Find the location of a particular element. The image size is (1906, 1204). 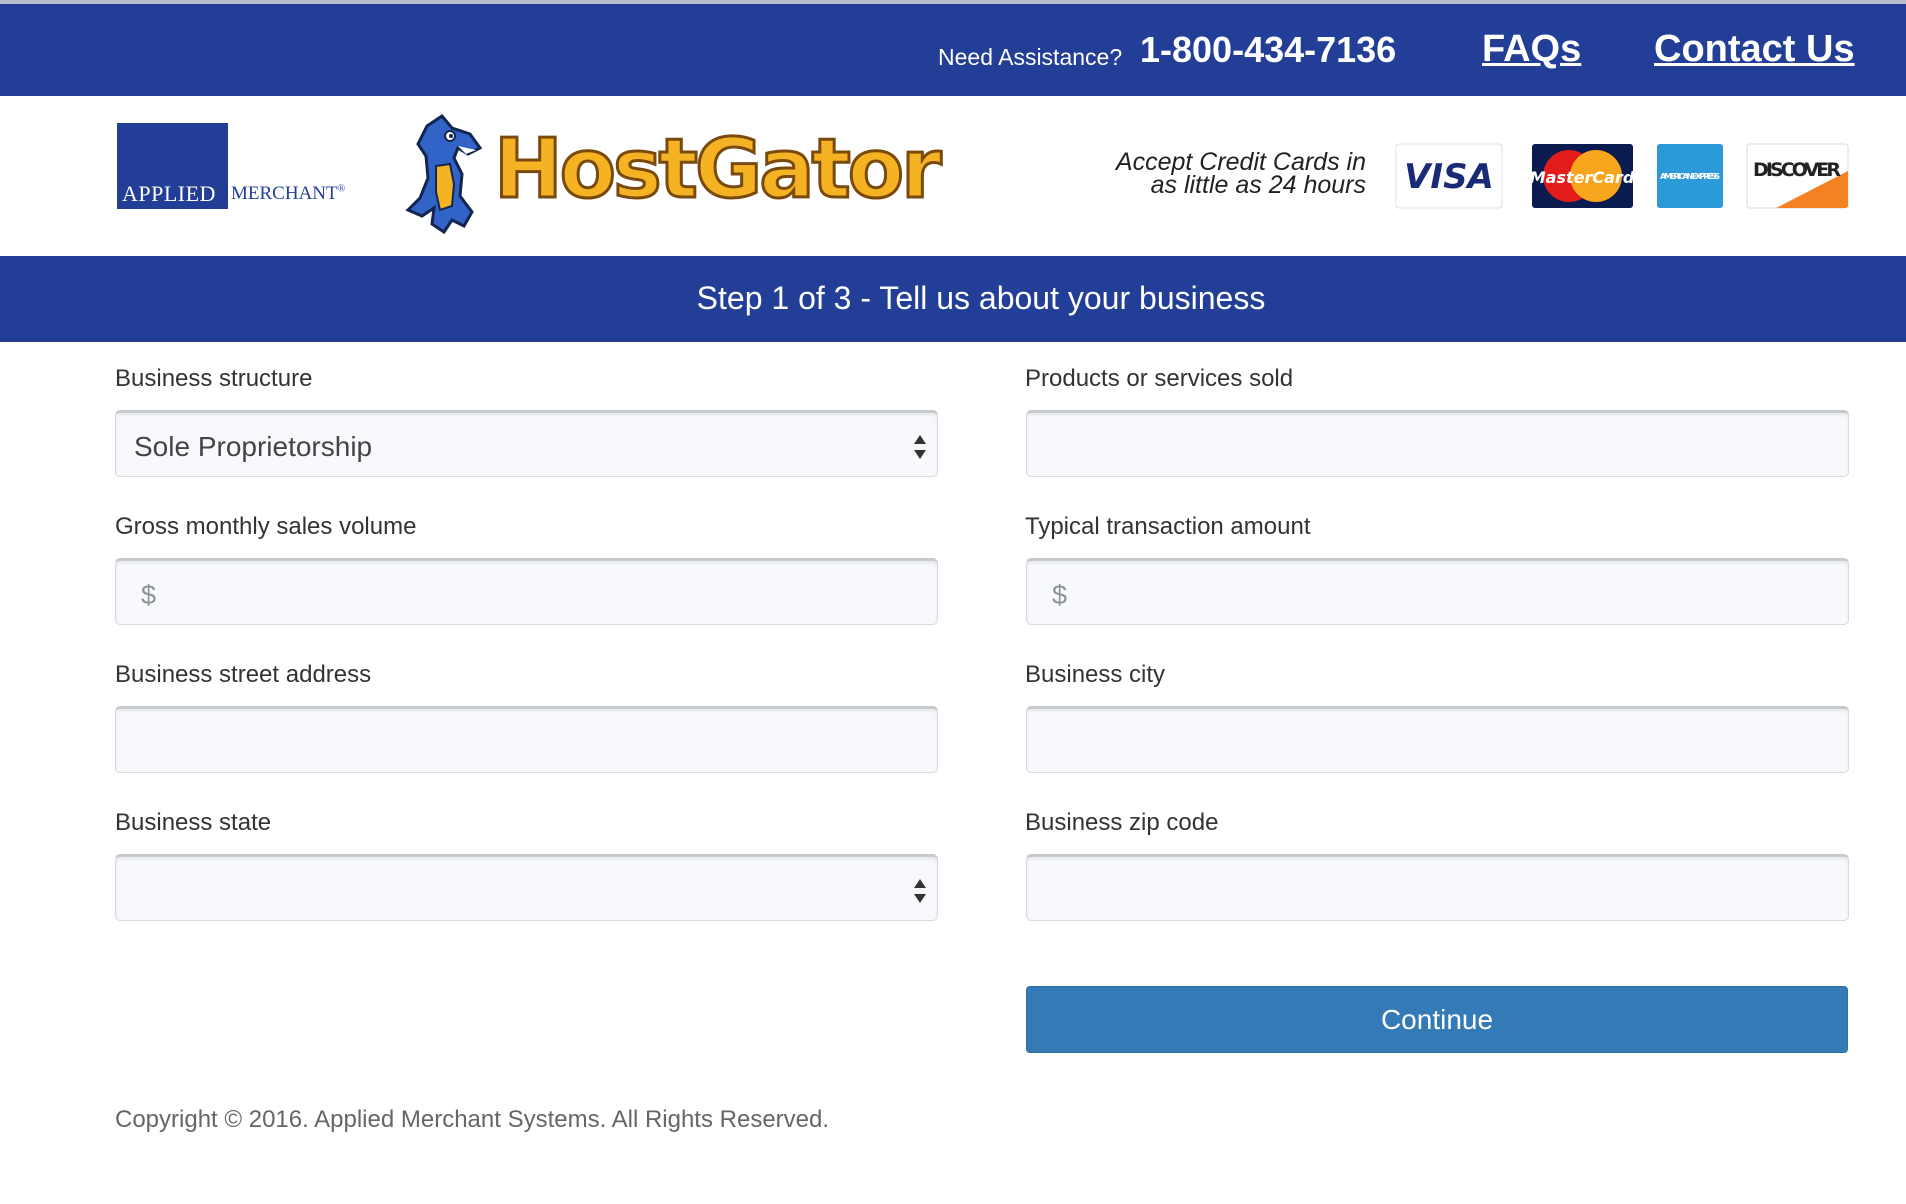

business-city-input is located at coordinates (1437, 739).